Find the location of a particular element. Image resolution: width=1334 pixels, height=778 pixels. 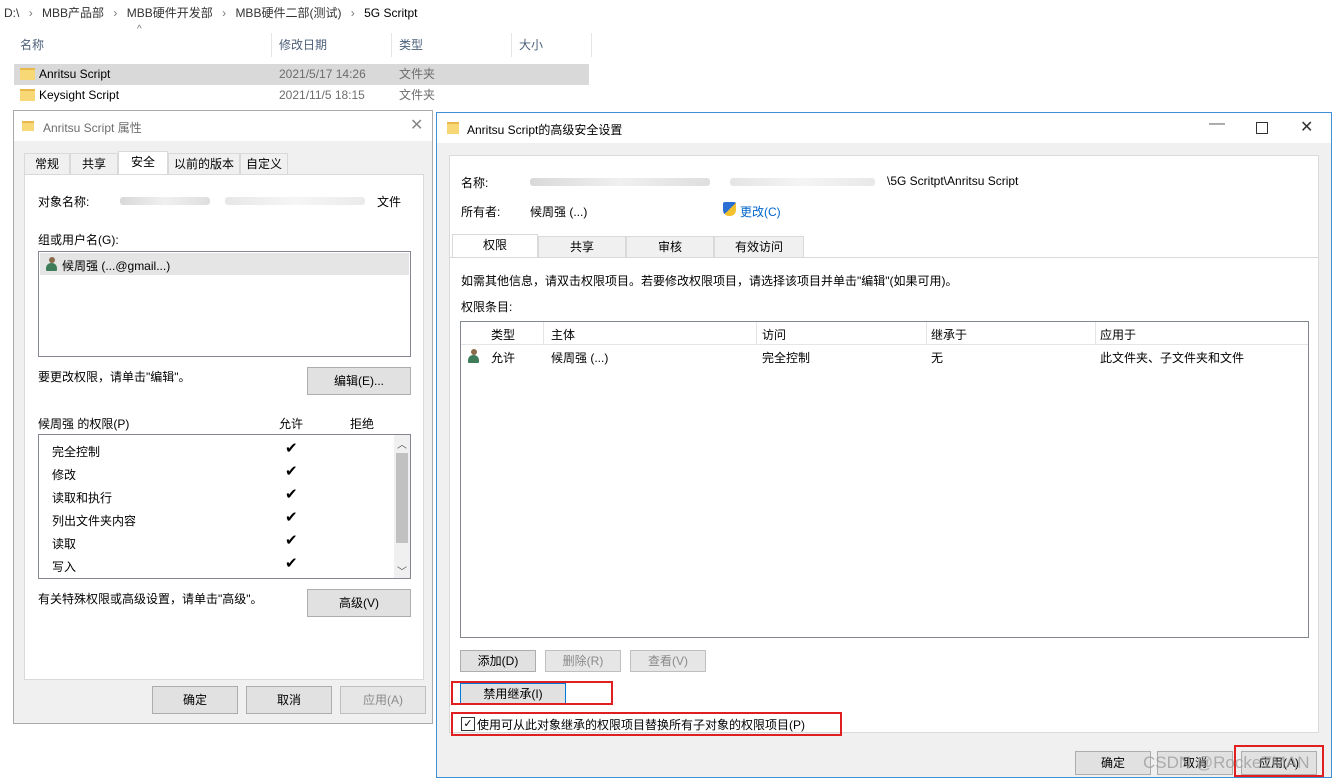

column-header: 访问 is located at coordinates (774, 334).